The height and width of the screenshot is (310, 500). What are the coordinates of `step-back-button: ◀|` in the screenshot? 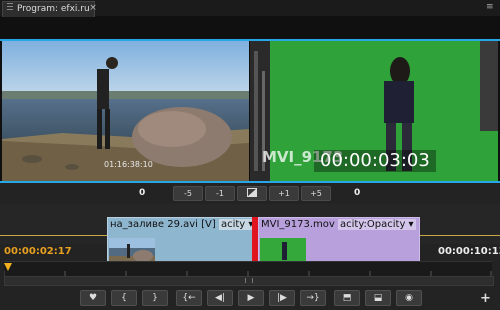 It's located at (220, 298).